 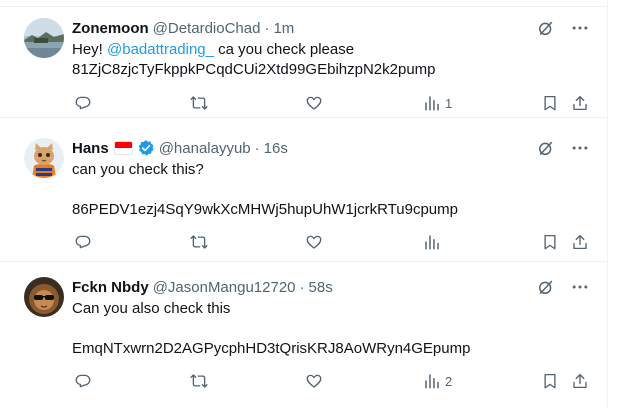 What do you see at coordinates (110, 28) in the screenshot?
I see `display-name: Zonemoon` at bounding box center [110, 28].